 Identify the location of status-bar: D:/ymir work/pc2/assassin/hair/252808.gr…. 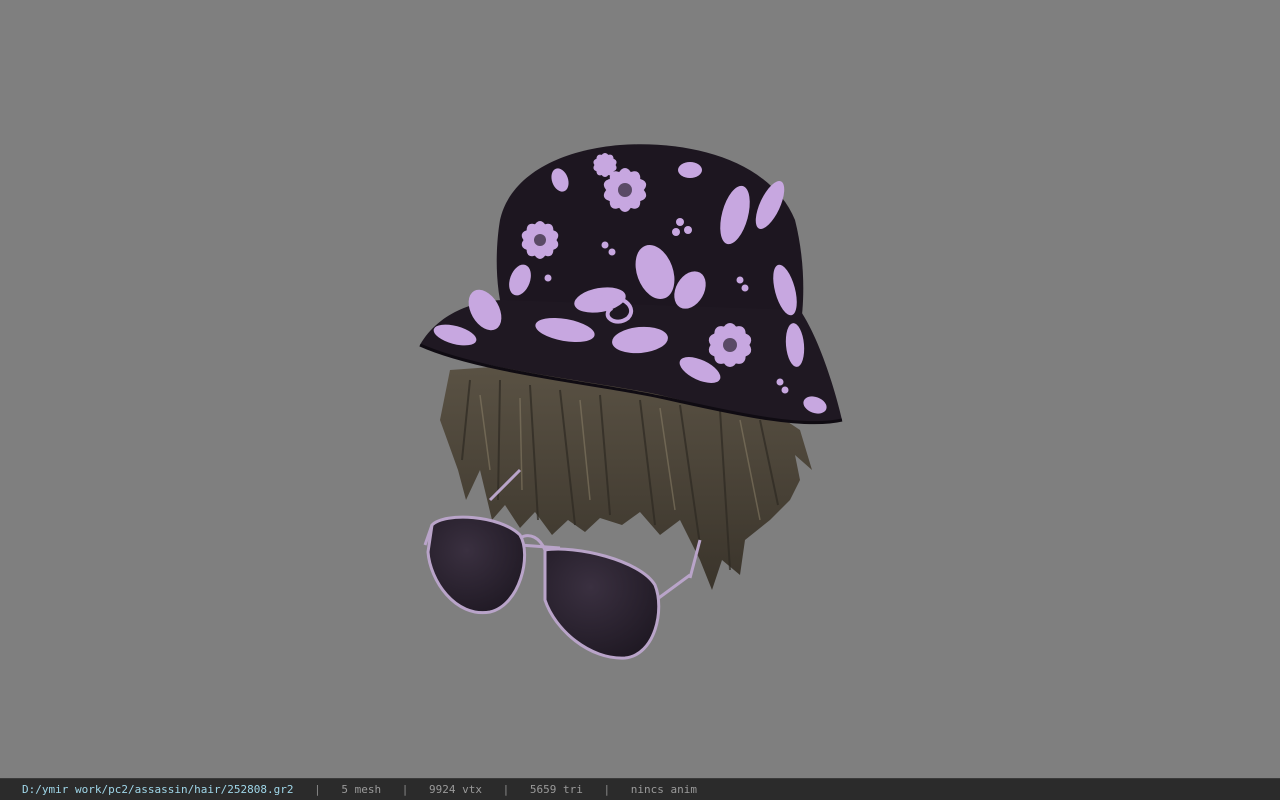
(640, 789).